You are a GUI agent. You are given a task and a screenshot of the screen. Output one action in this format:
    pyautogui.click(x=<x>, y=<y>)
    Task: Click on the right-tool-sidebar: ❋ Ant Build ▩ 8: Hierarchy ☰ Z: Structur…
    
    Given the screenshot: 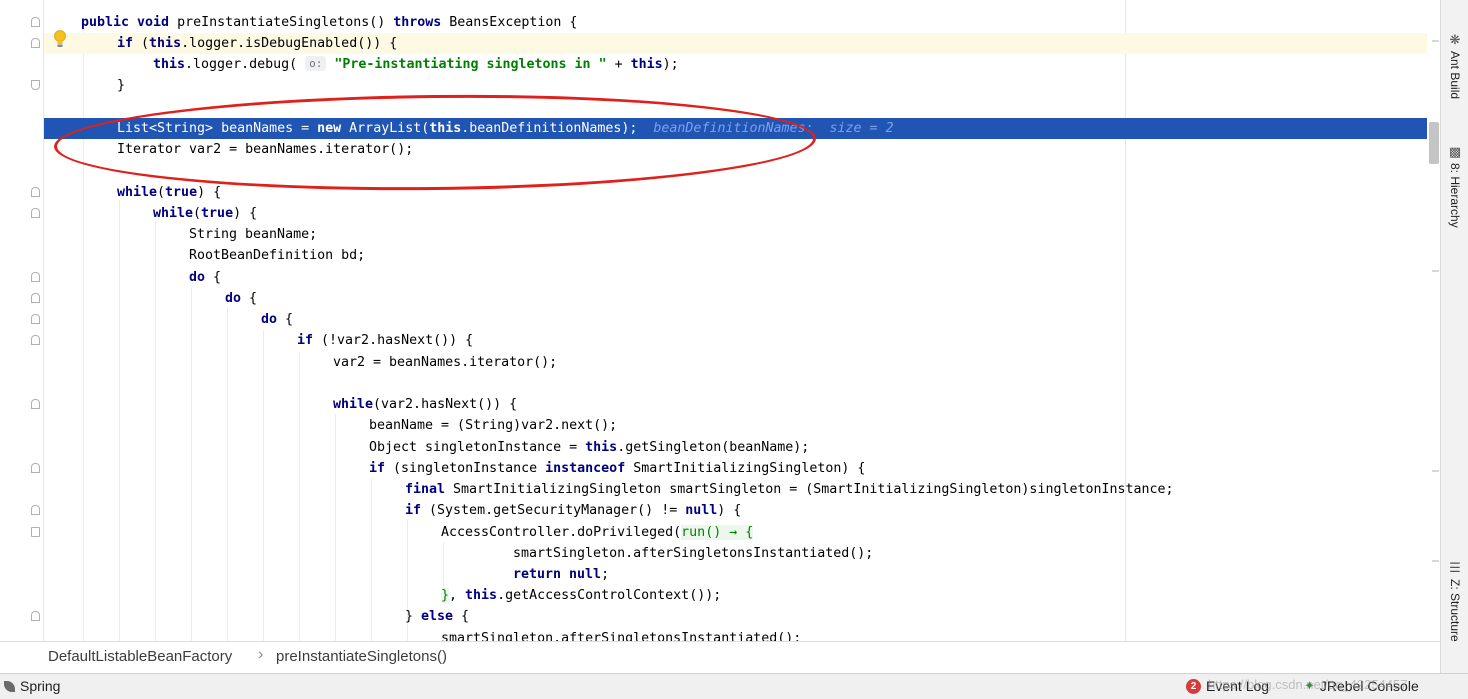 What is the action you would take?
    pyautogui.click(x=1454, y=336)
    